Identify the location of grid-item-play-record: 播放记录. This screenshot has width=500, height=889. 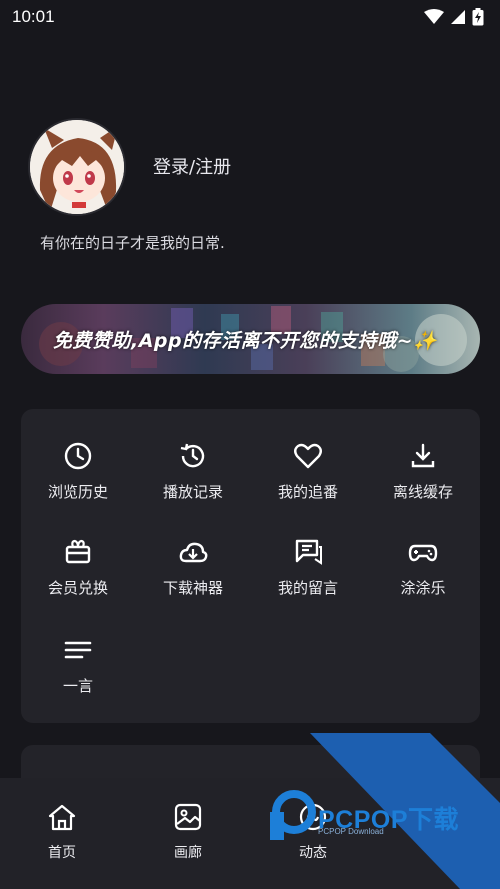
(193, 486).